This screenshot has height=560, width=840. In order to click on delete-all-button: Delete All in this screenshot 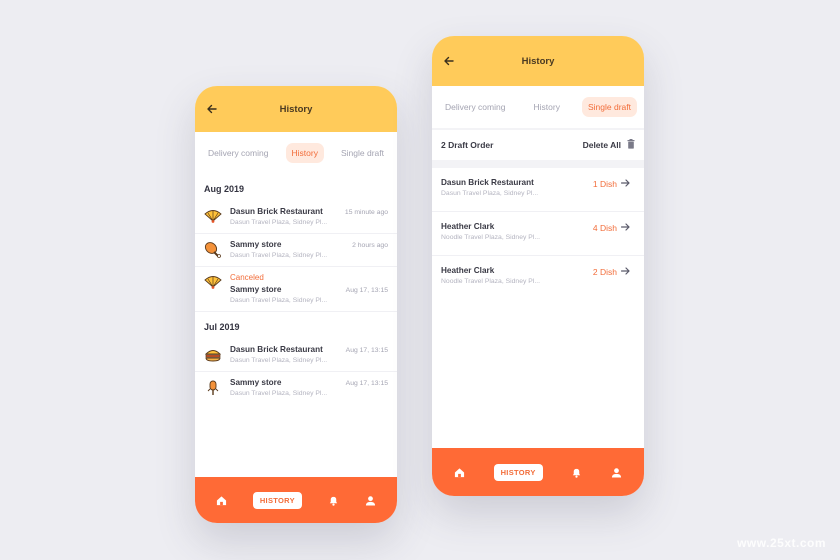, I will do `click(609, 145)`.